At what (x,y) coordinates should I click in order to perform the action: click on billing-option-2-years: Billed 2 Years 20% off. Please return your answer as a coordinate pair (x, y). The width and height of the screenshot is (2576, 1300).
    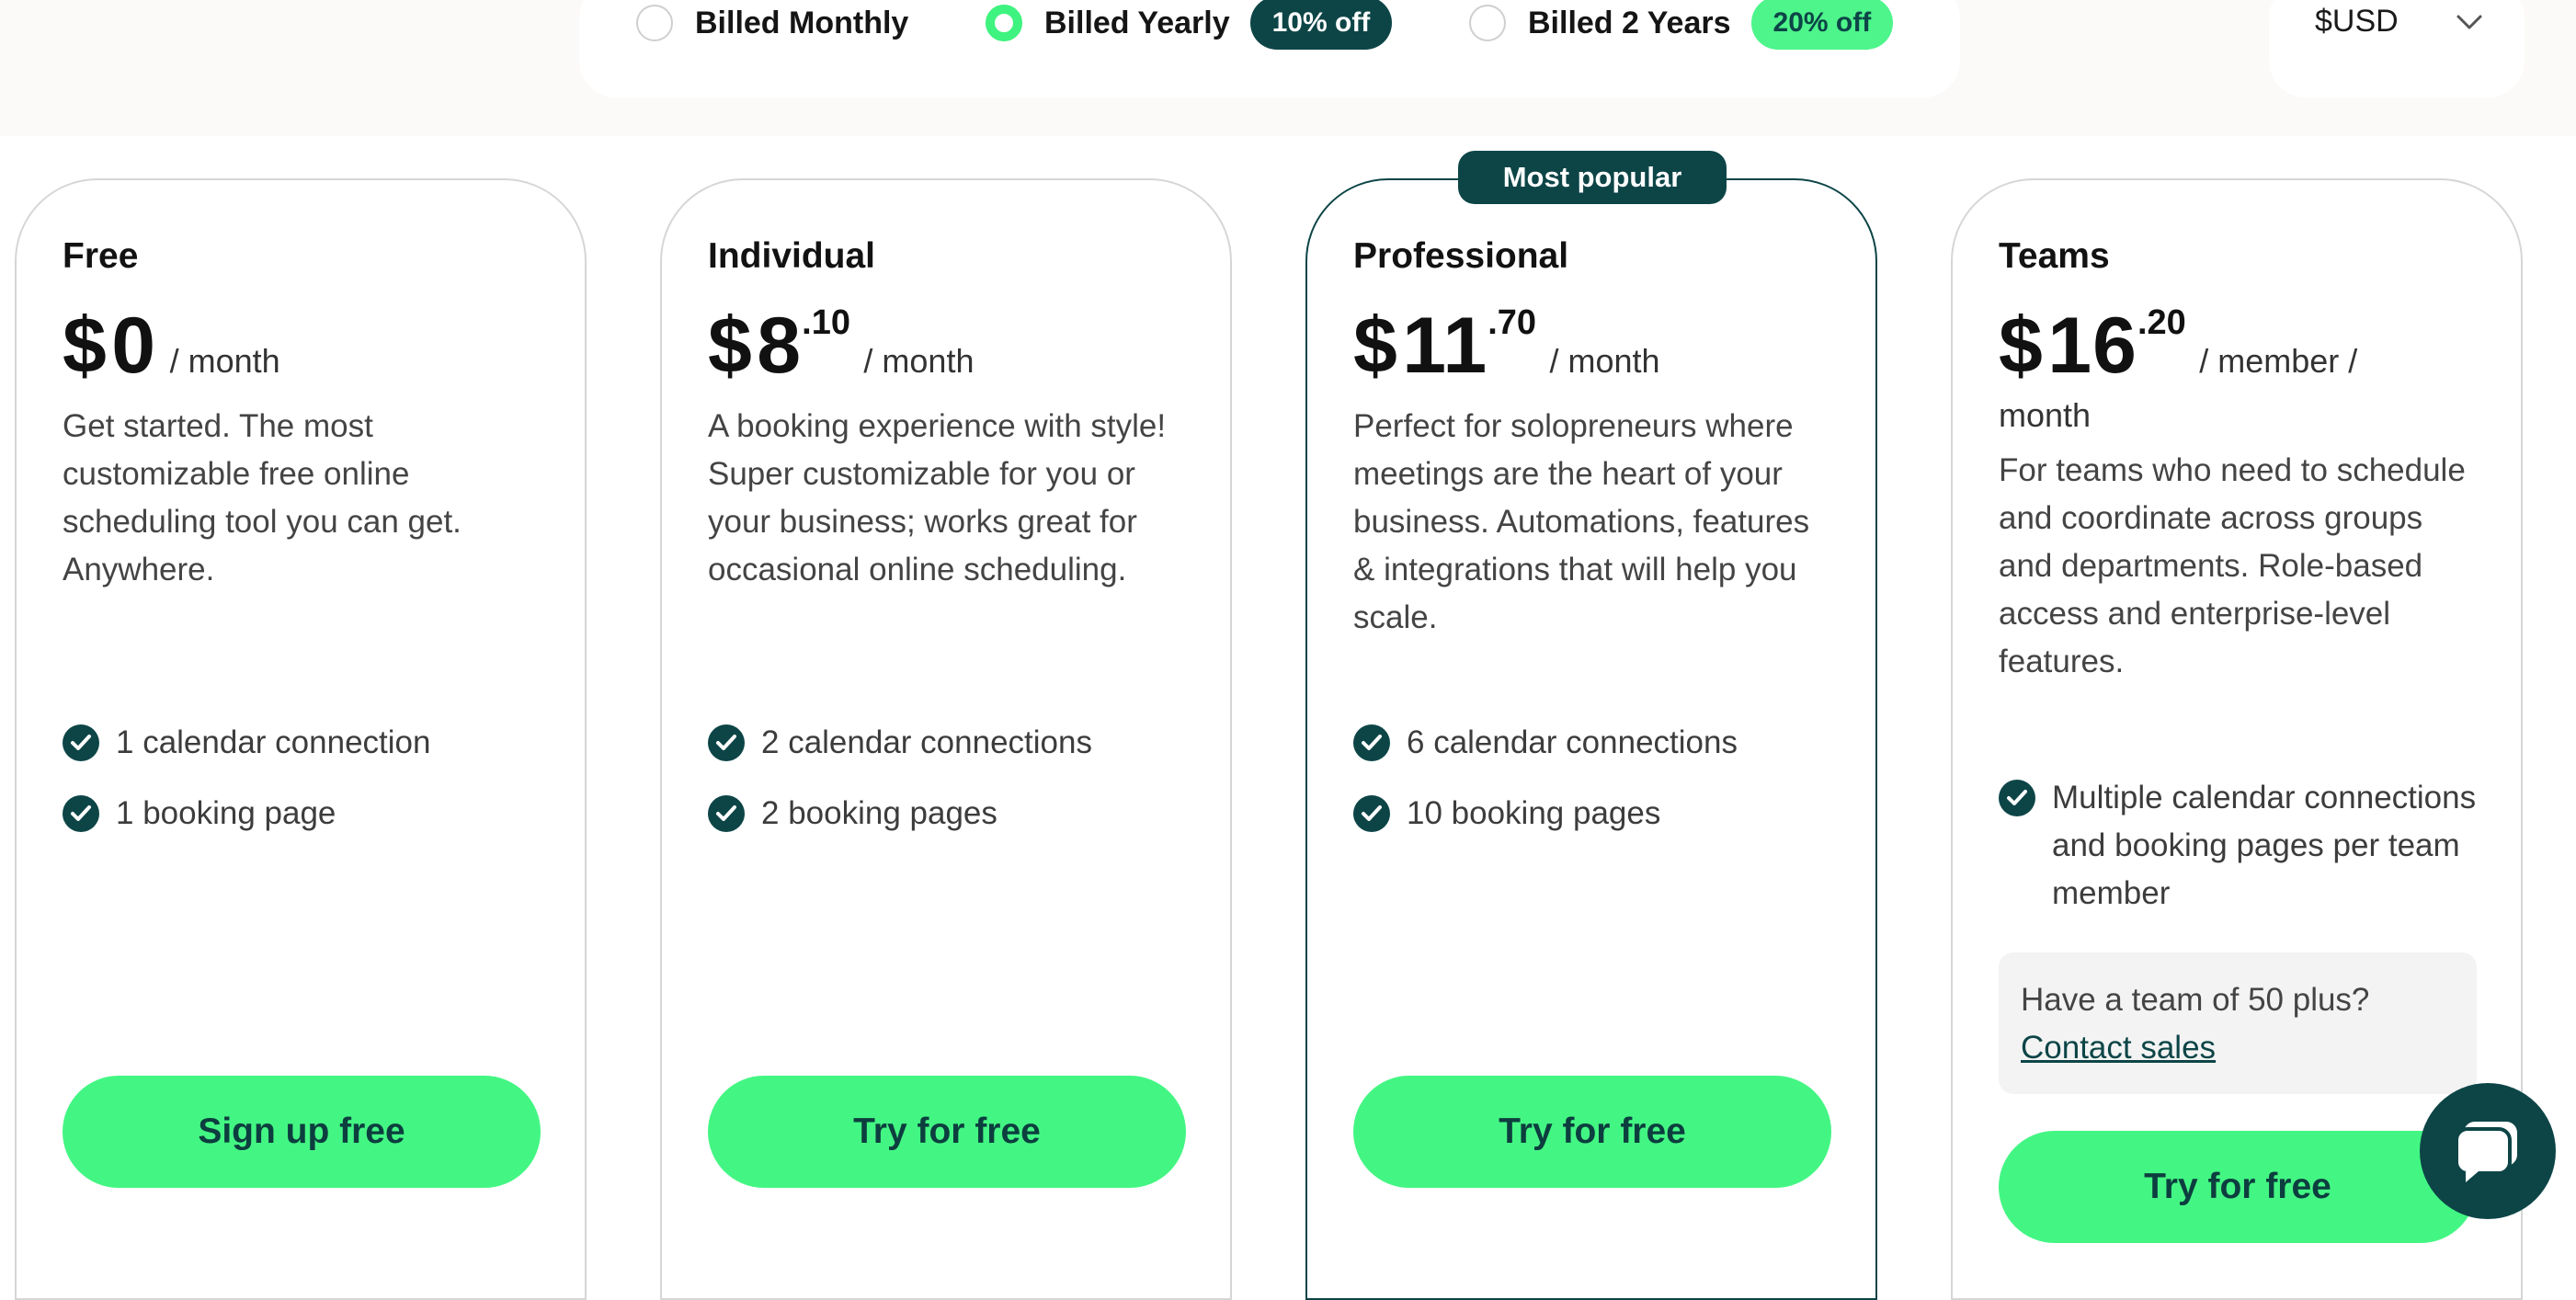
    Looking at the image, I should click on (1681, 25).